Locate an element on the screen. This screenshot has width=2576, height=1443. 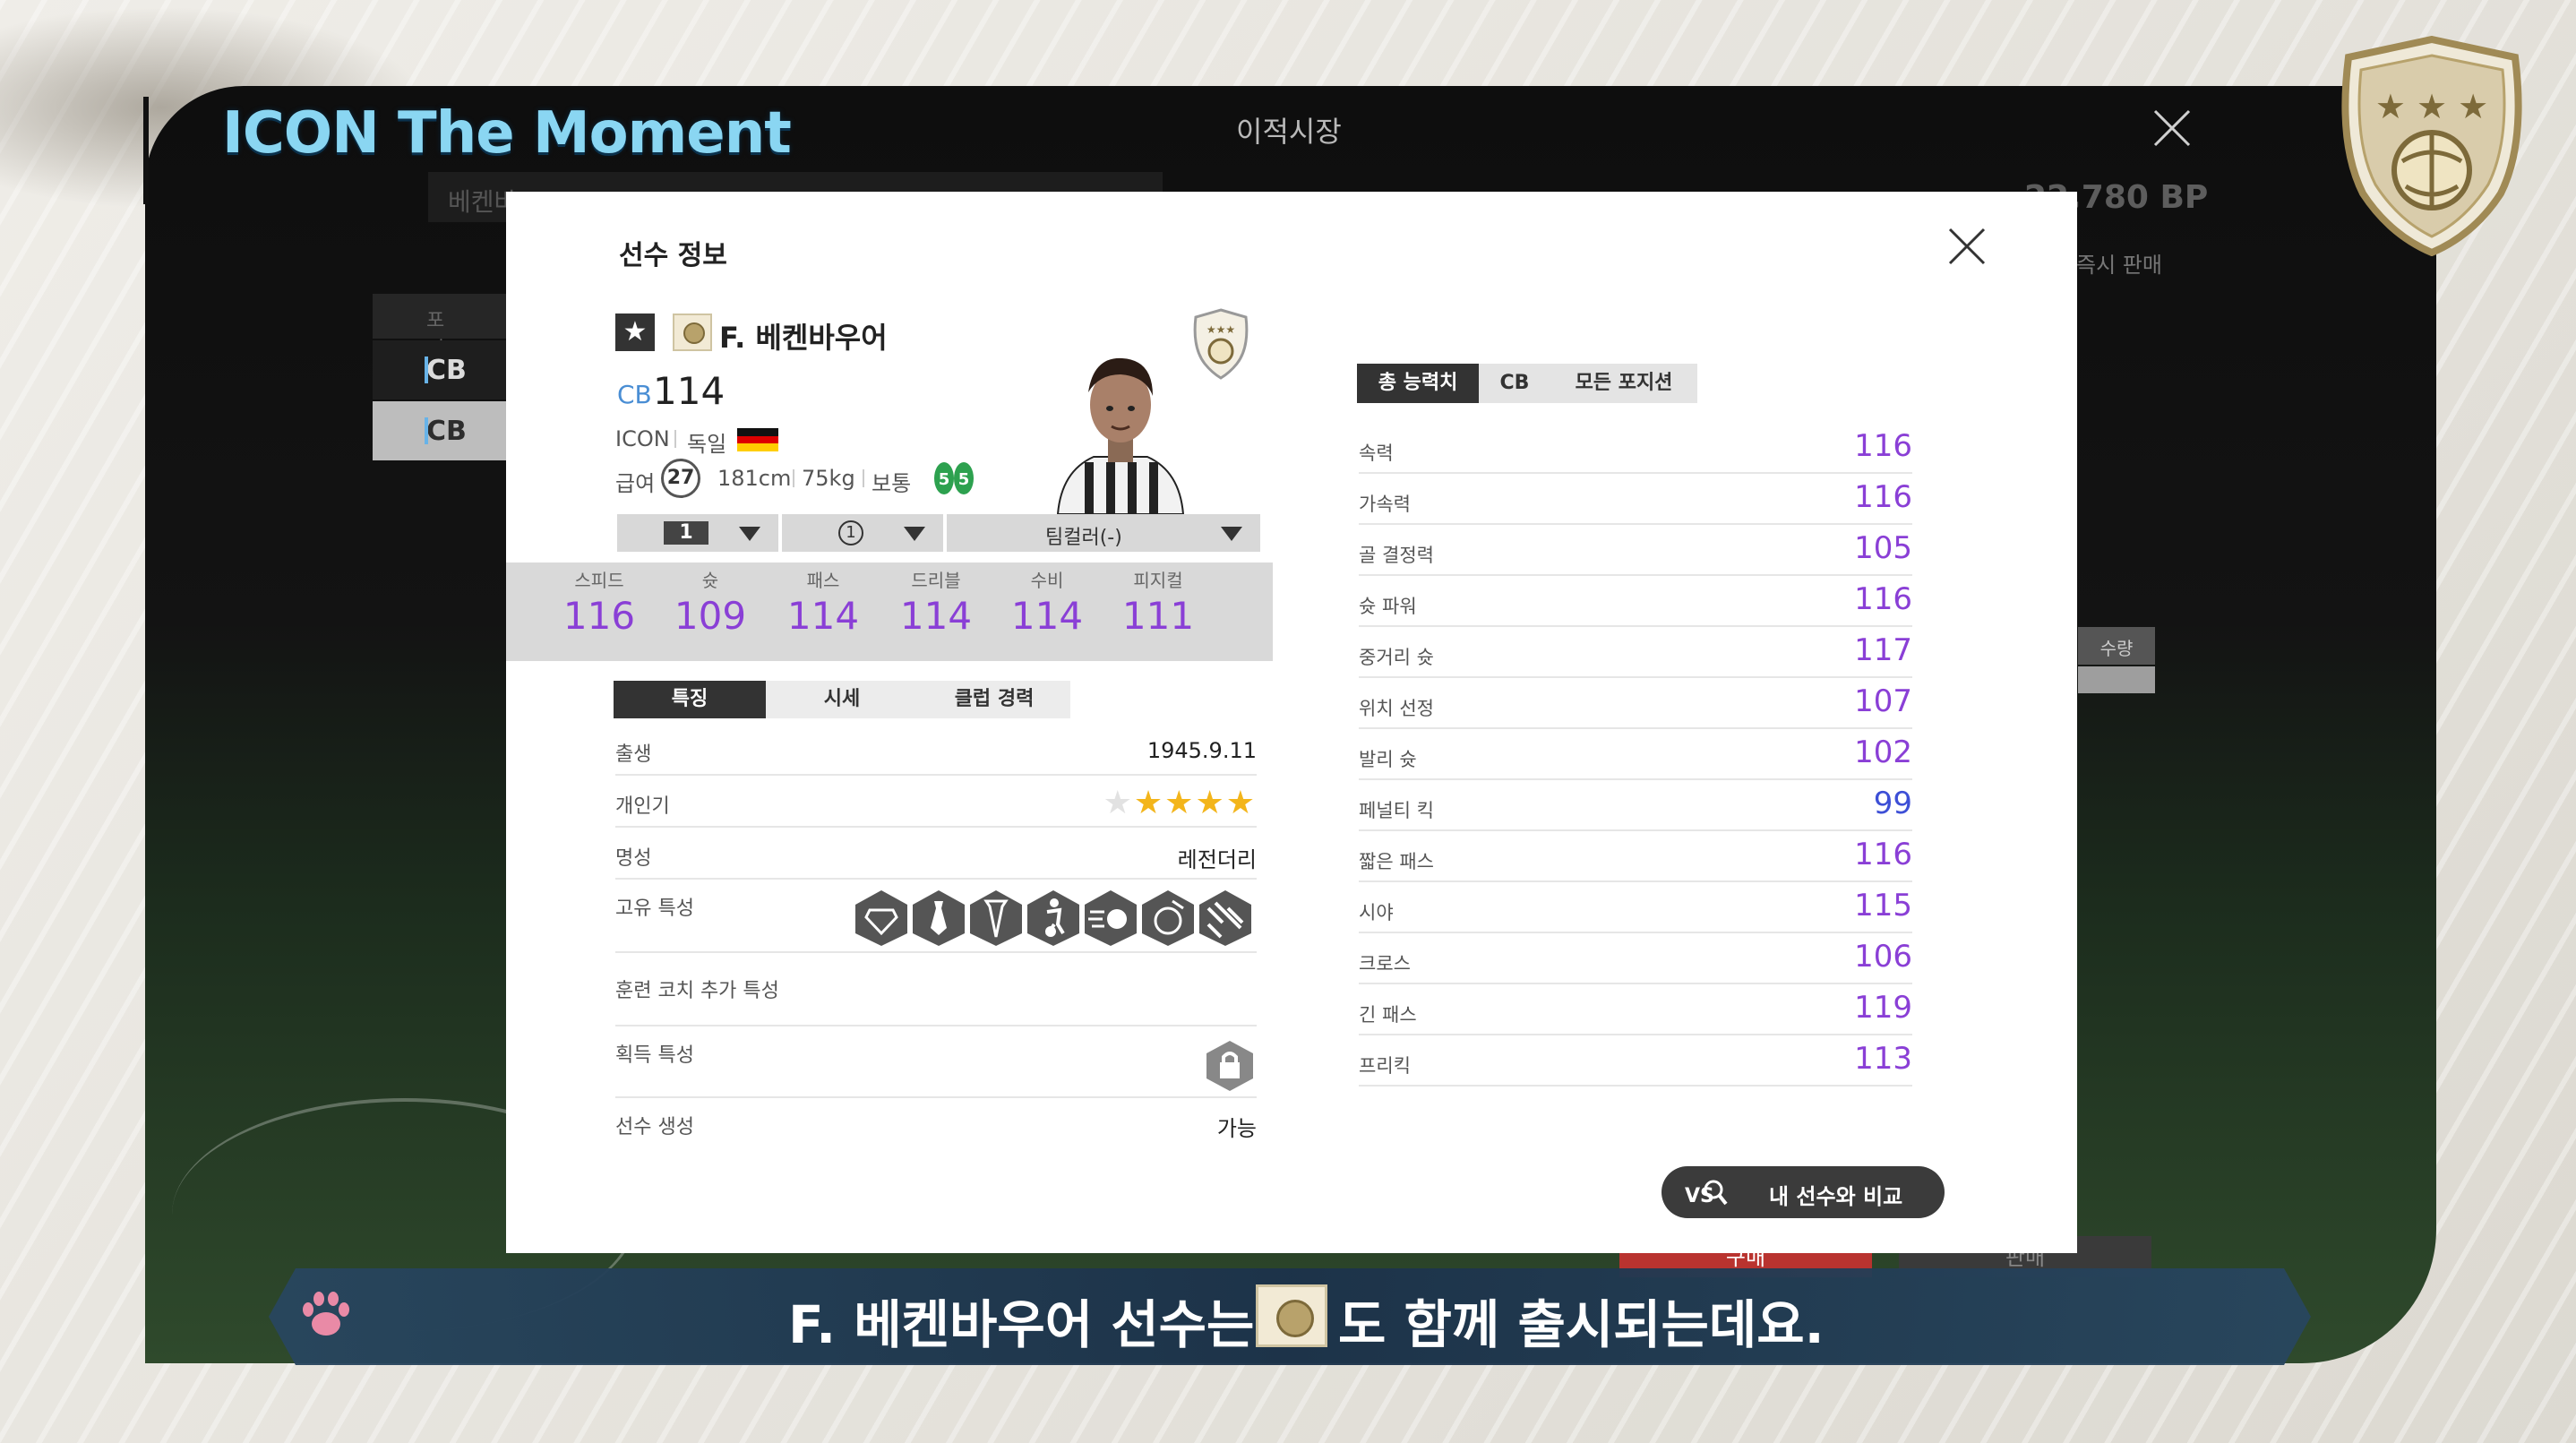
subtitle-text-end: 도 함께 출시되는데요. is located at coordinates (1581, 1324).